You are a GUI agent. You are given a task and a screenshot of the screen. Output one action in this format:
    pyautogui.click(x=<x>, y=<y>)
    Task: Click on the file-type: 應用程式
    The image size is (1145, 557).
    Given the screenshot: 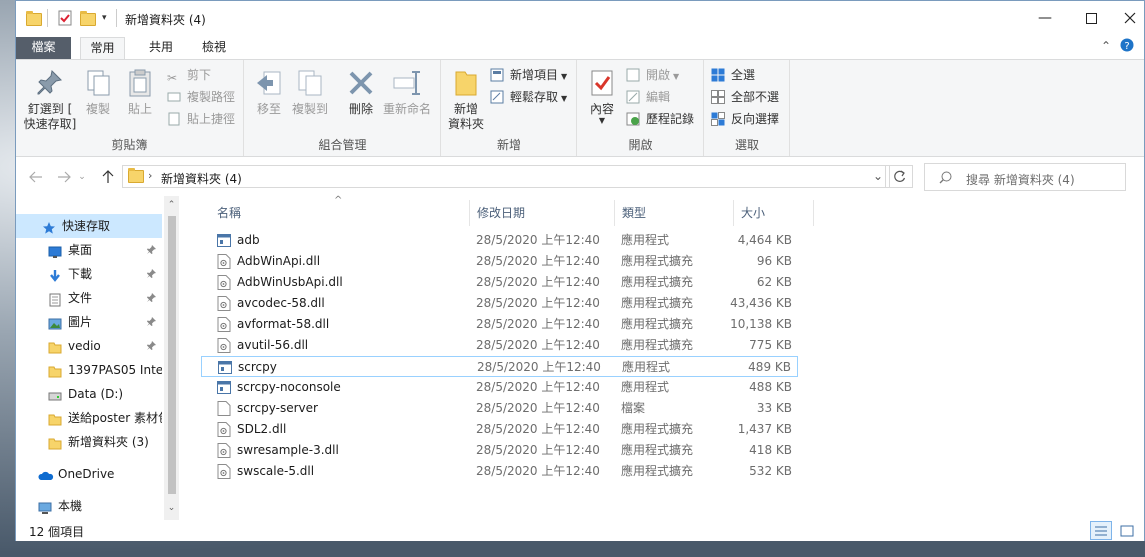 What is the action you would take?
    pyautogui.click(x=645, y=387)
    